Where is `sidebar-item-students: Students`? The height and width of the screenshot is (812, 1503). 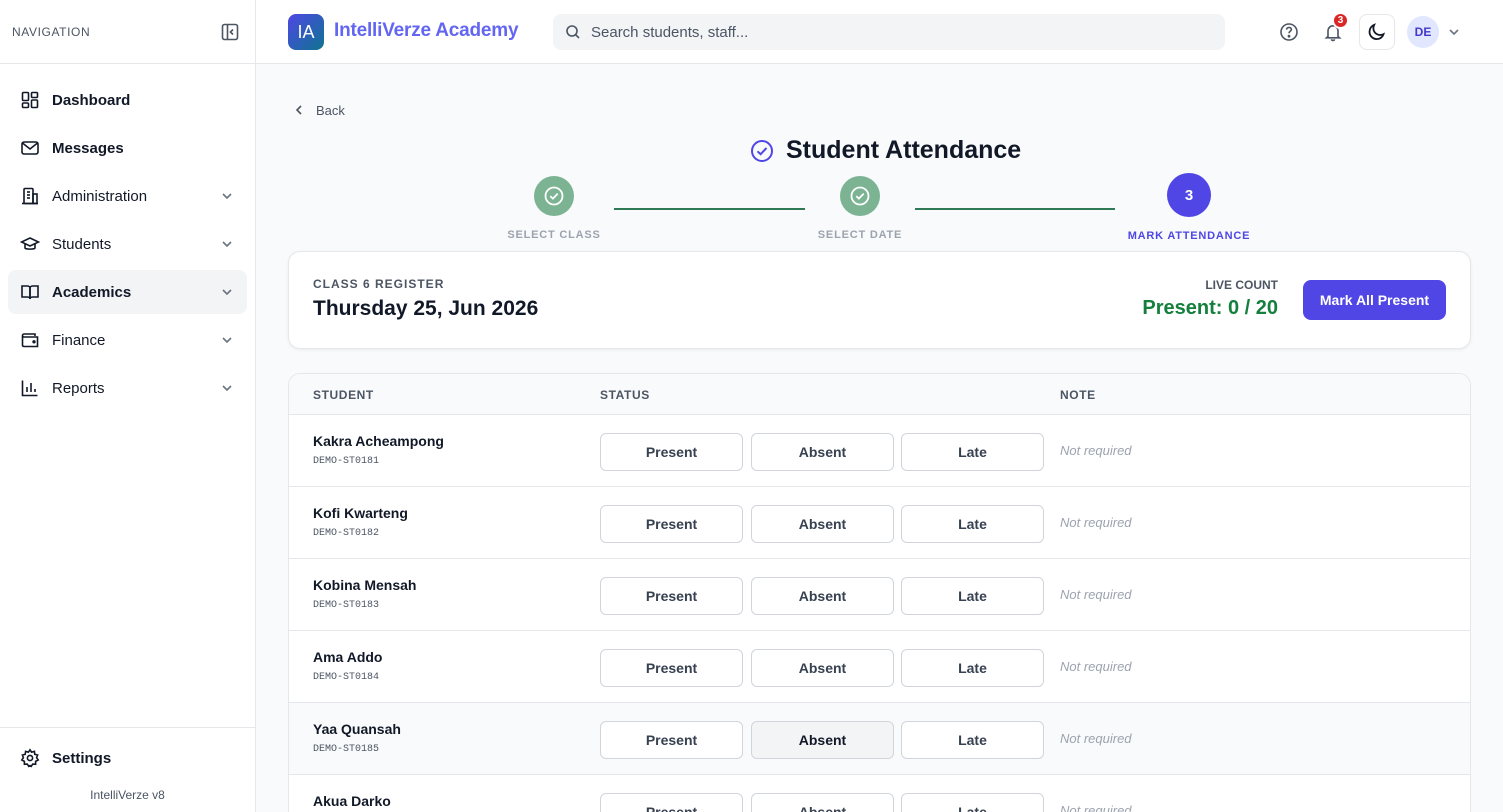 sidebar-item-students: Students is located at coordinates (127, 244).